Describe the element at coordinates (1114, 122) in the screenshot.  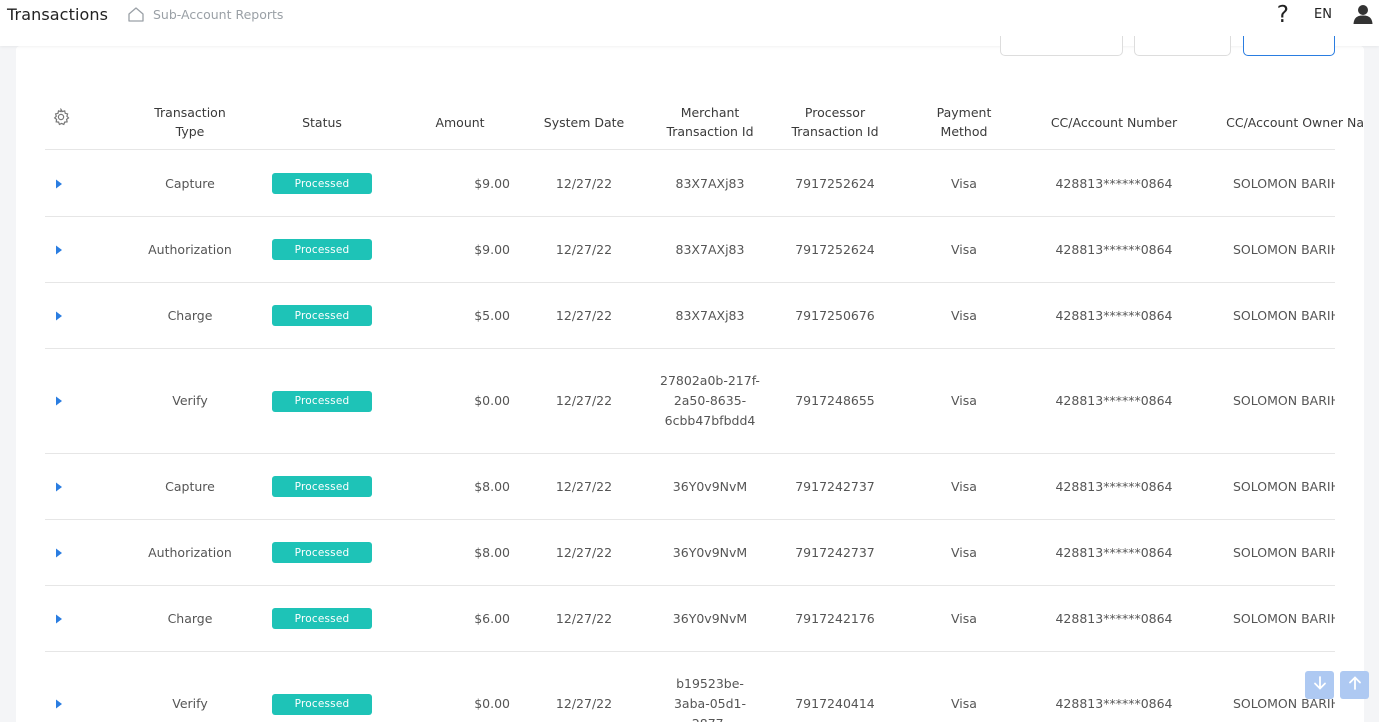
I see `col-cc-account-number: CC/Account Number` at that location.